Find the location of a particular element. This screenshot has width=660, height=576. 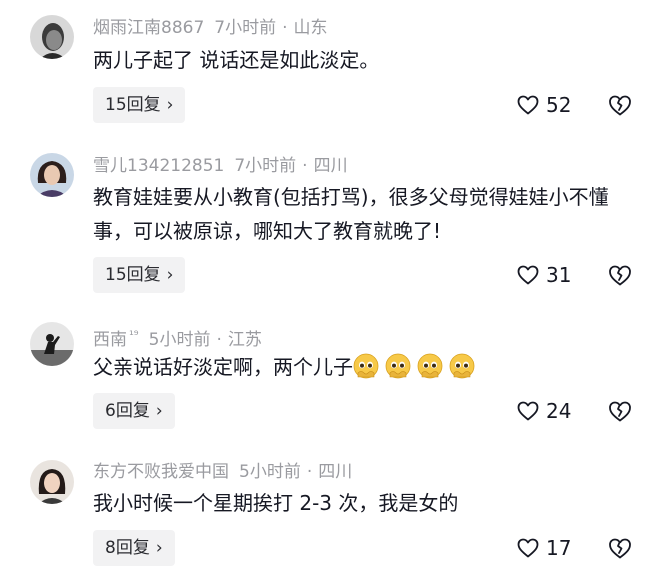

like-count: 24 is located at coordinates (559, 411).